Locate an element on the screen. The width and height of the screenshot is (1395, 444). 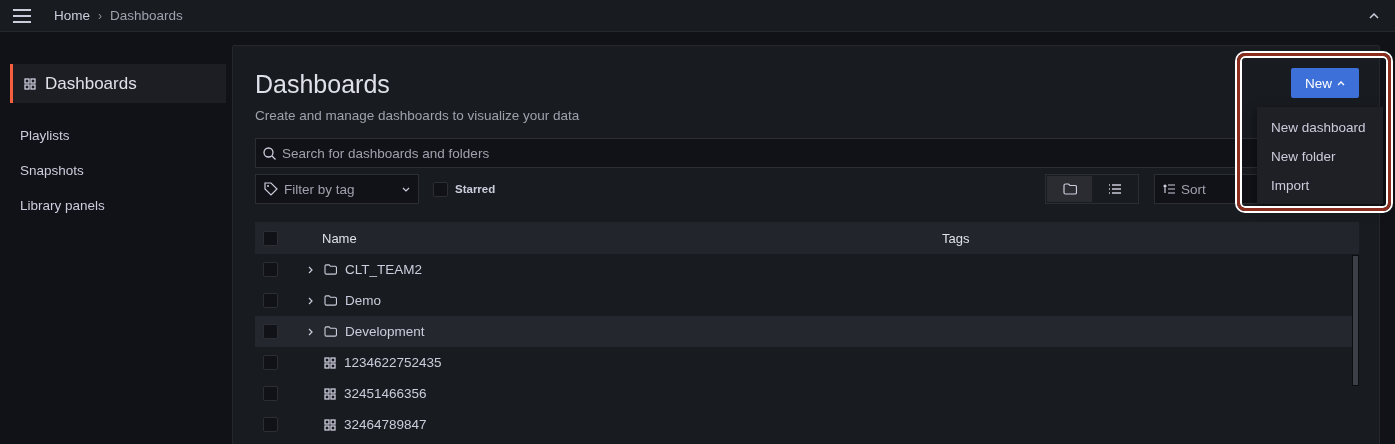
collapse-icon is located at coordinates (1374, 15).